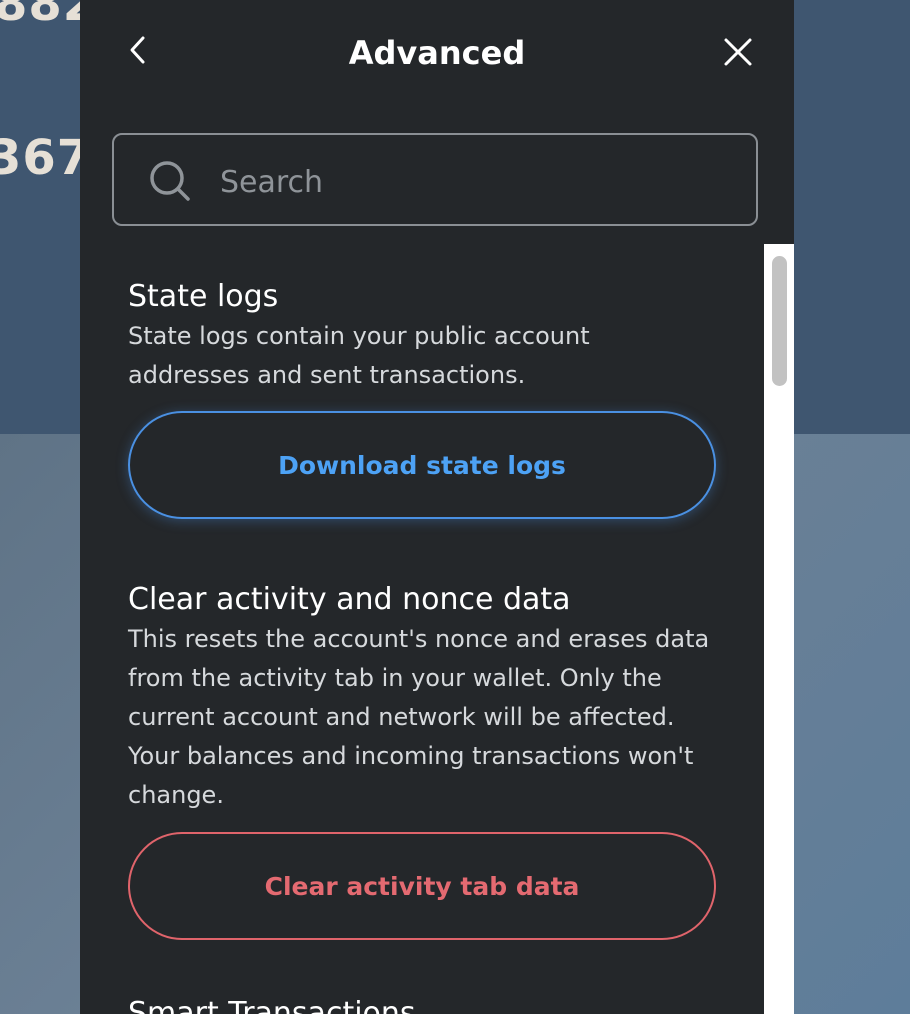 This screenshot has width=910, height=1014. Describe the element at coordinates (422, 465) in the screenshot. I see `download-state-logs-button: Download state logs` at that location.